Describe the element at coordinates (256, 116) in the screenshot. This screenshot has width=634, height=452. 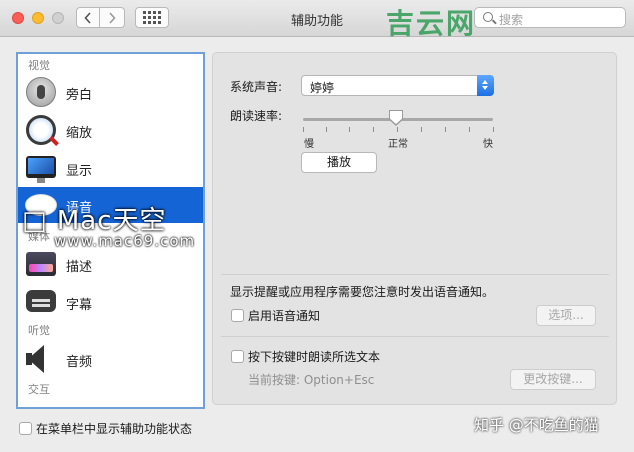
I see `speaking-rate-label: 朗读速率:` at that location.